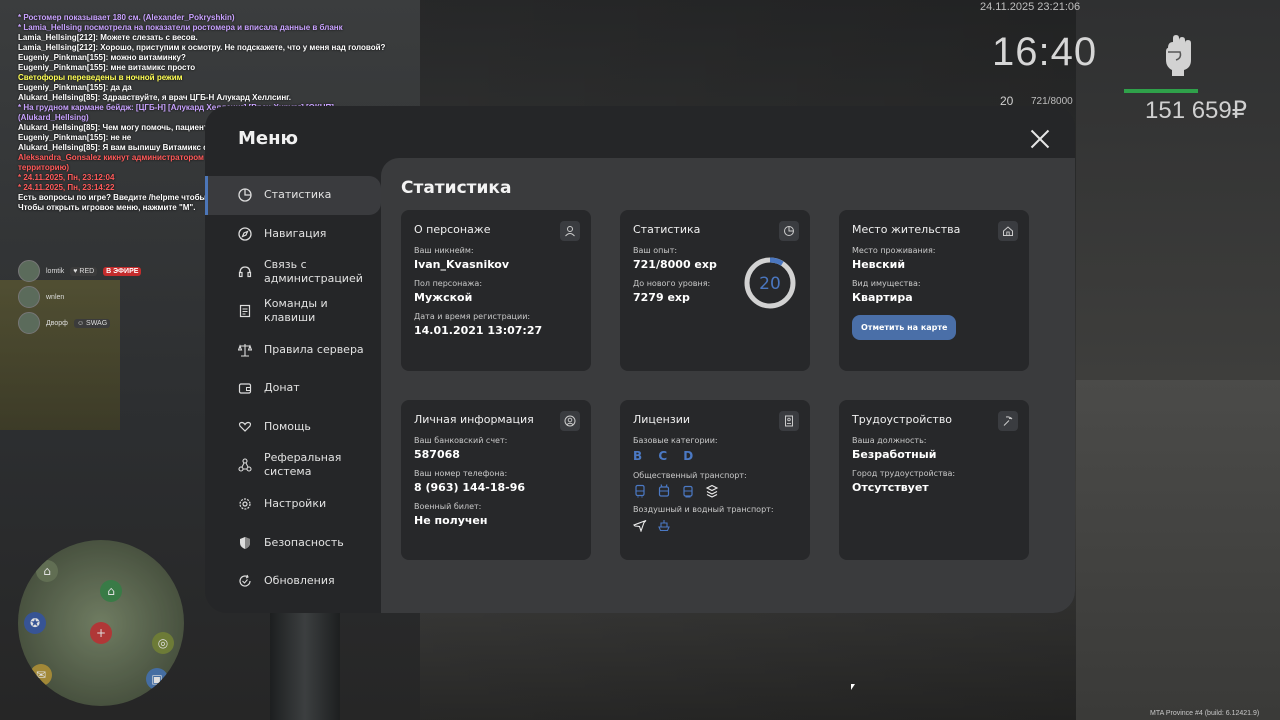 The height and width of the screenshot is (720, 1280). I want to click on card-title: О персонаже, so click(452, 229).